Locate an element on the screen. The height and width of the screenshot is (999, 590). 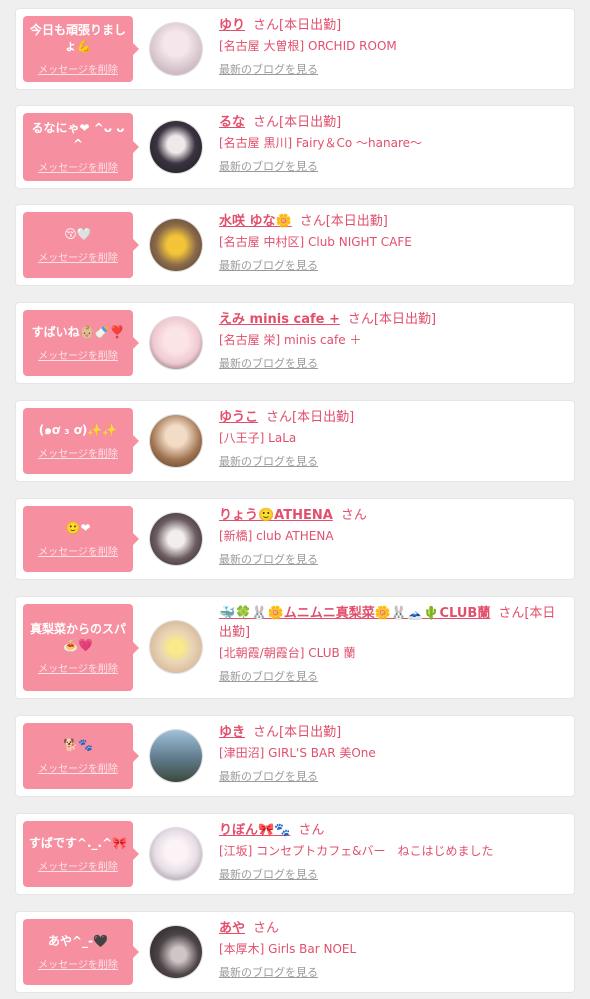
profile-name-link: ゆうこ is located at coordinates (238, 417).